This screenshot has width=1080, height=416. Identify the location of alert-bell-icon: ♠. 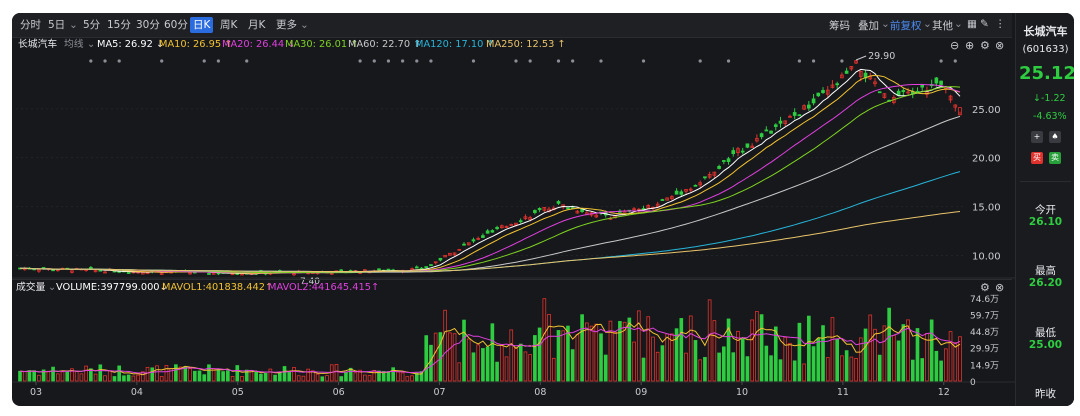
(1055, 137).